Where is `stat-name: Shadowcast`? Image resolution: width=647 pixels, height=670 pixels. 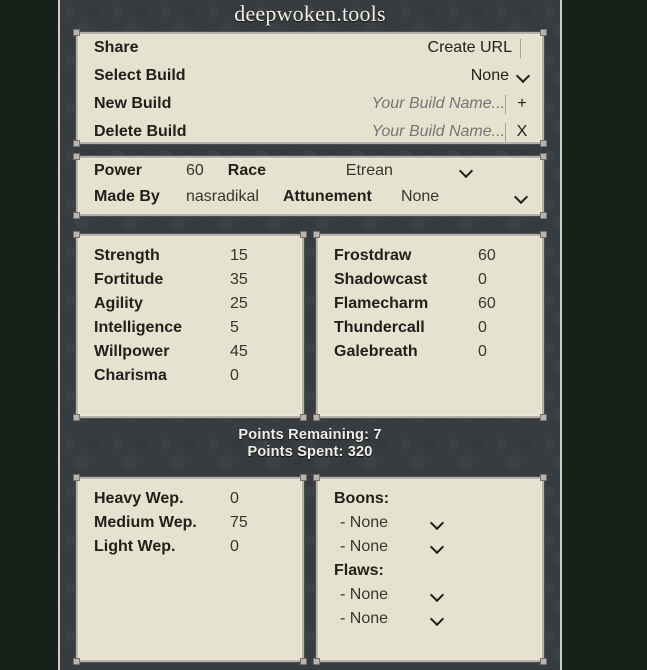 stat-name: Shadowcast is located at coordinates (381, 279).